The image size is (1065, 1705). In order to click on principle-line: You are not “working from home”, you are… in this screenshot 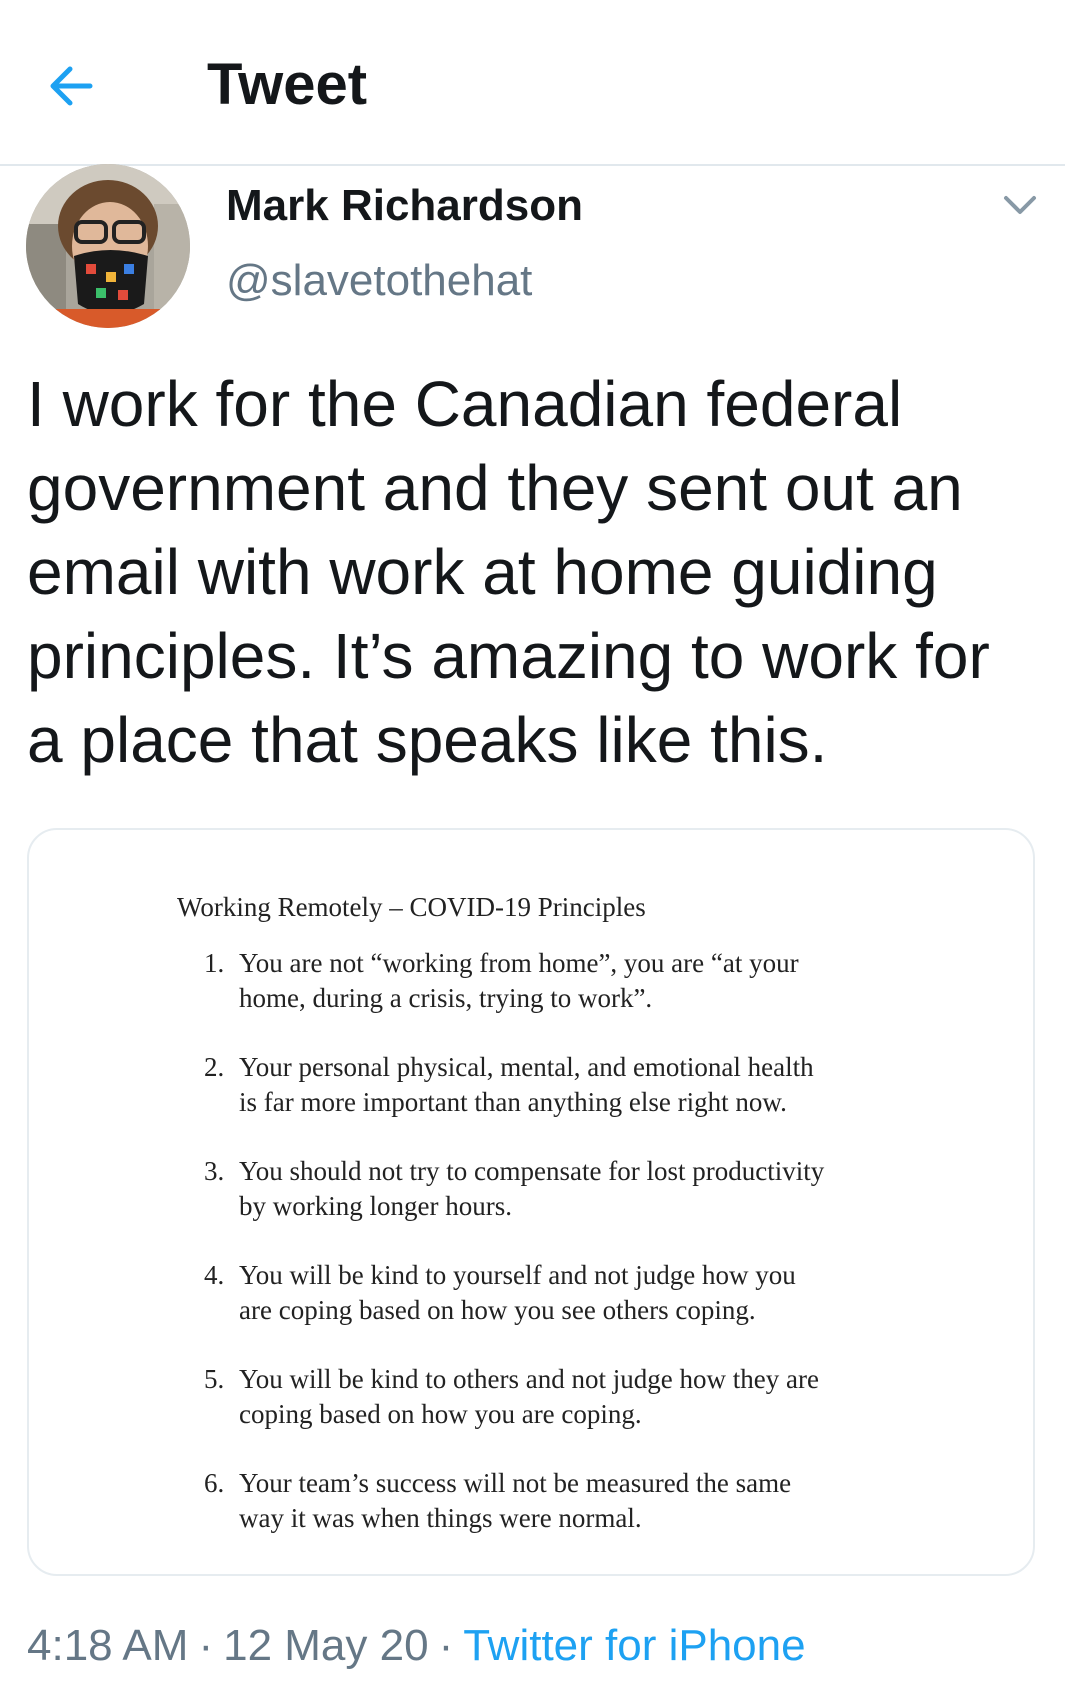, I will do `click(519, 963)`.